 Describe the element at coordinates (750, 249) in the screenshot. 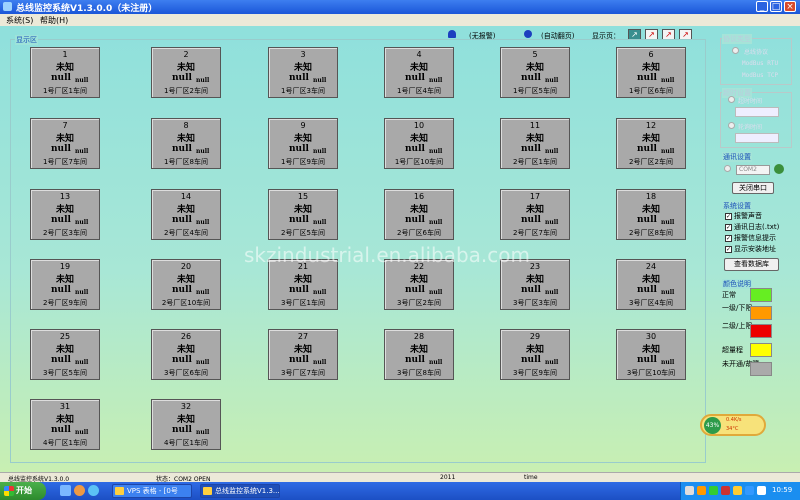

I see `checkbox-show-address: ✓ 显示安装地址` at that location.